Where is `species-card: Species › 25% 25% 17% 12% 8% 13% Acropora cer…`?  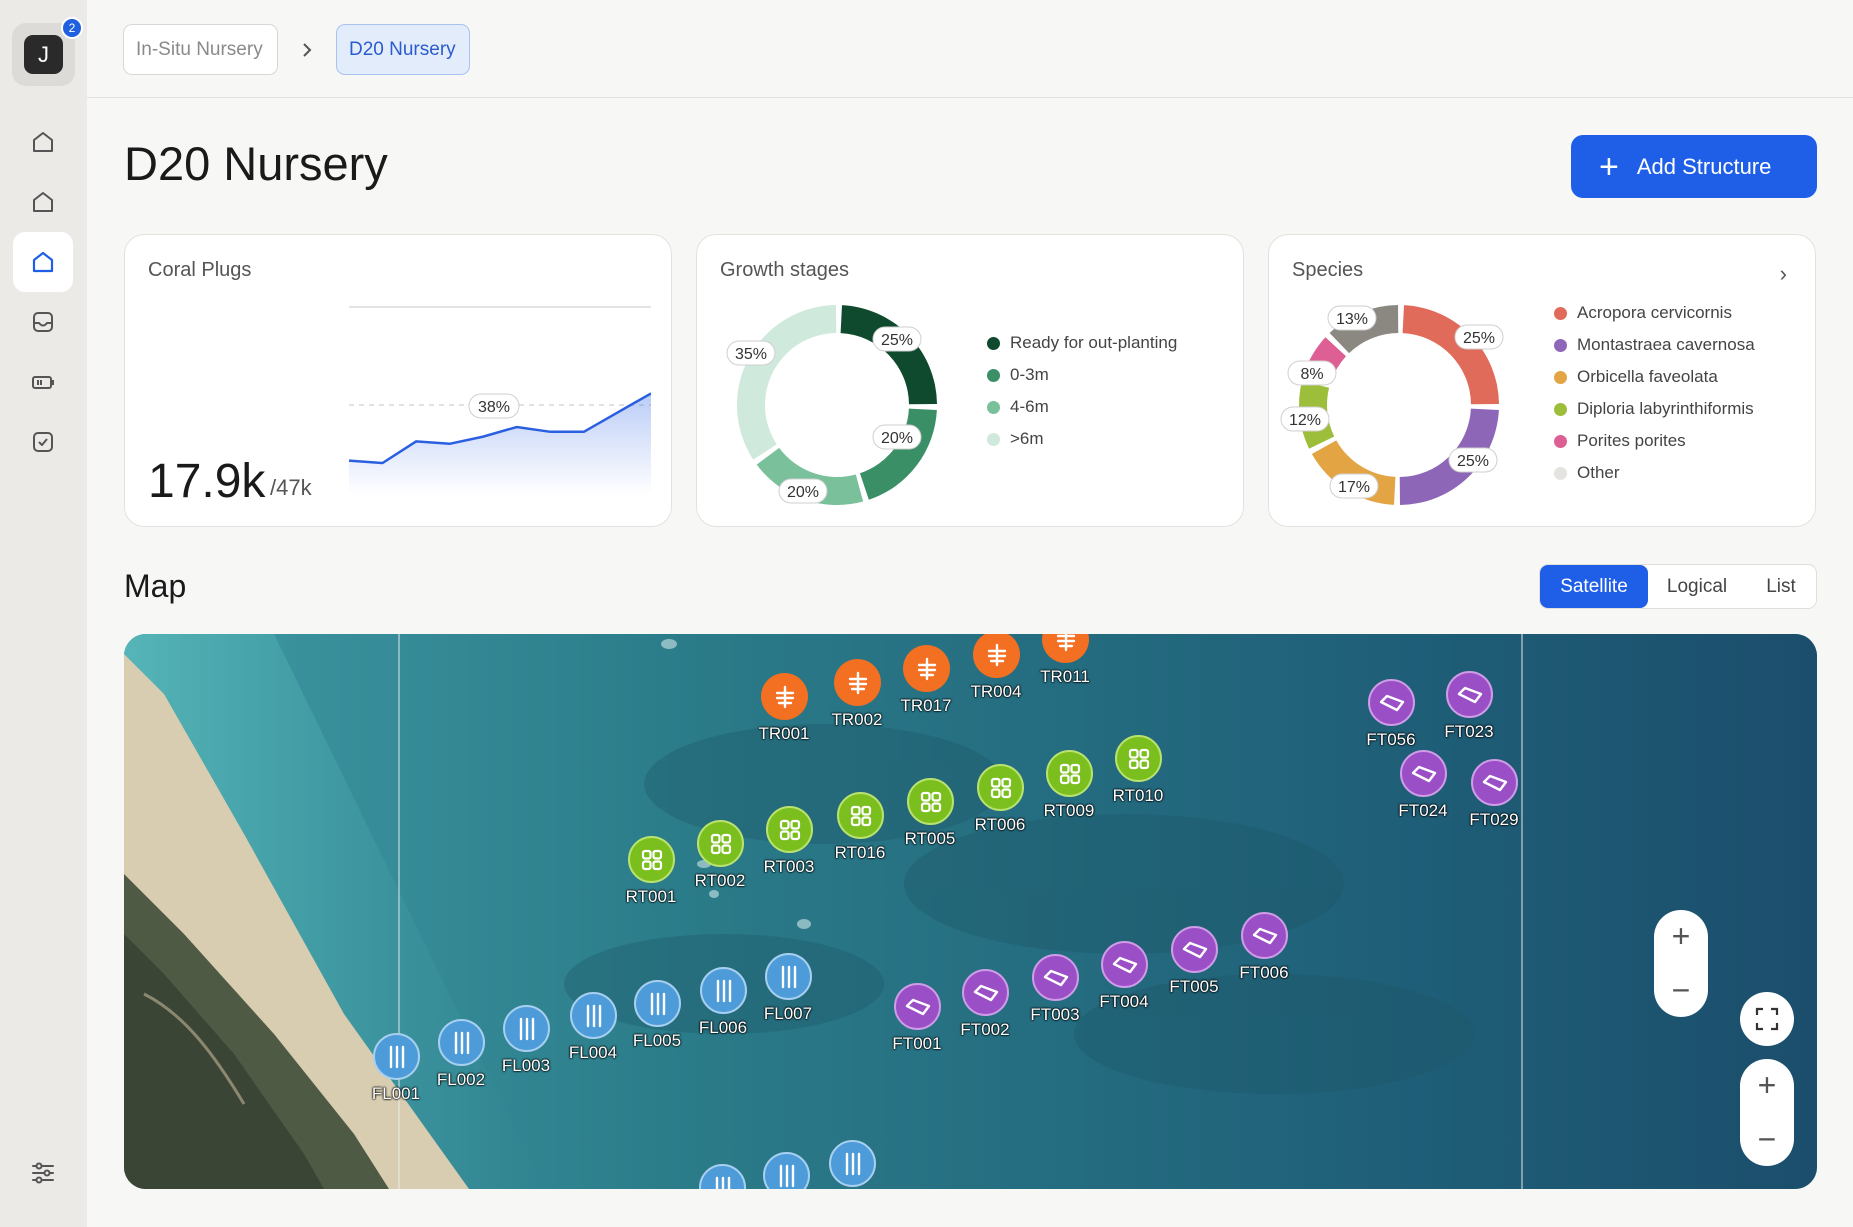
species-card: Species › 25% 25% 17% 12% 8% 13% Acropora cer… is located at coordinates (1542, 380).